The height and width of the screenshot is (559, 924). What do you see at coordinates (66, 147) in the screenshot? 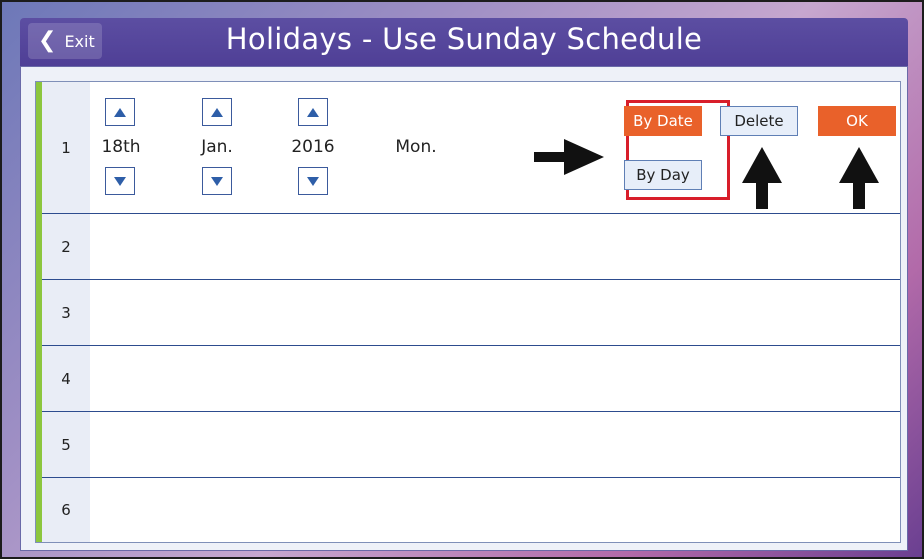
I see `row-number: 1` at bounding box center [66, 147].